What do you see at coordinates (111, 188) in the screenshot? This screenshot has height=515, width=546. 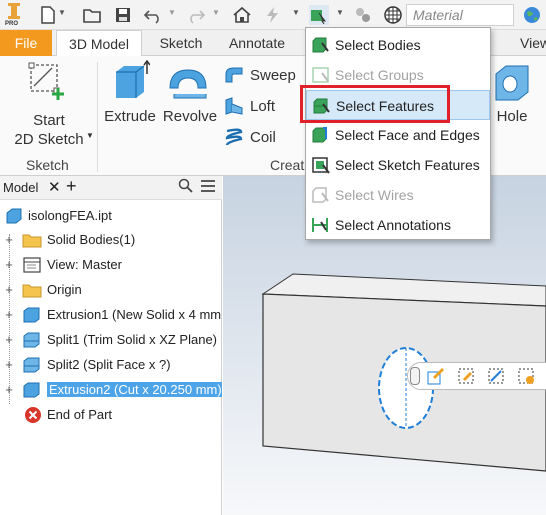 I see `browser-header: Model ✕ +` at bounding box center [111, 188].